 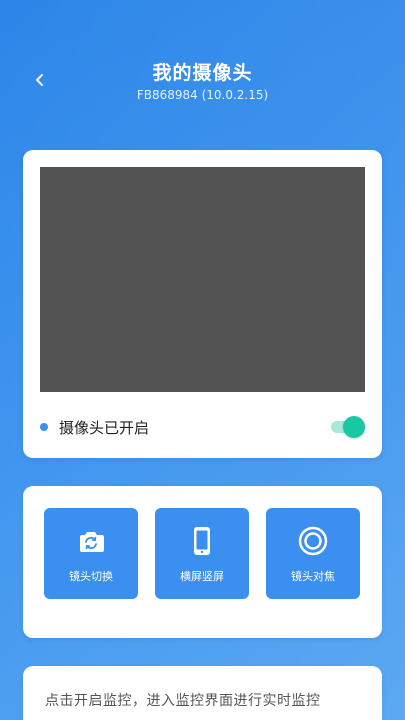 I want to click on monitor-hint-text: 点击开启监控，进入监控界面进行实时监控, so click(x=183, y=701).